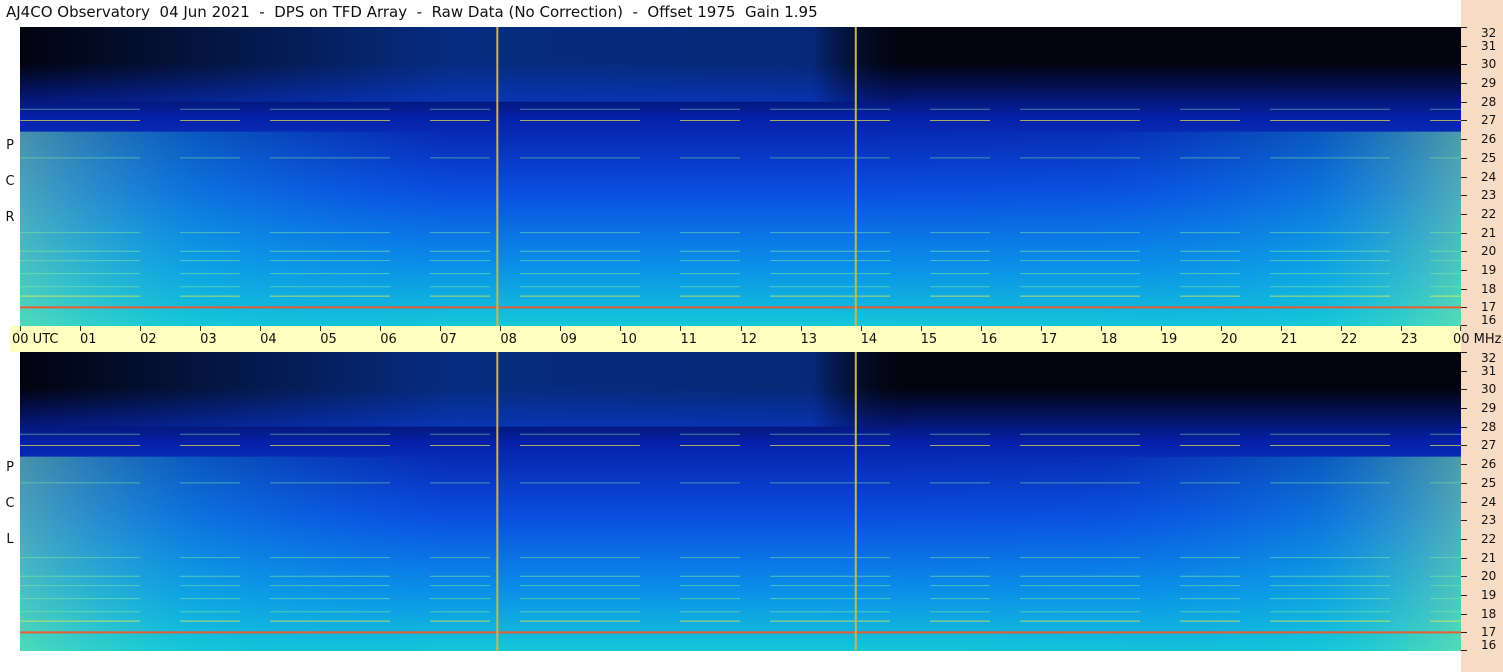 This screenshot has width=1503, height=672. Describe the element at coordinates (1049, 339) in the screenshot. I see `utc-label-17: 17` at that location.